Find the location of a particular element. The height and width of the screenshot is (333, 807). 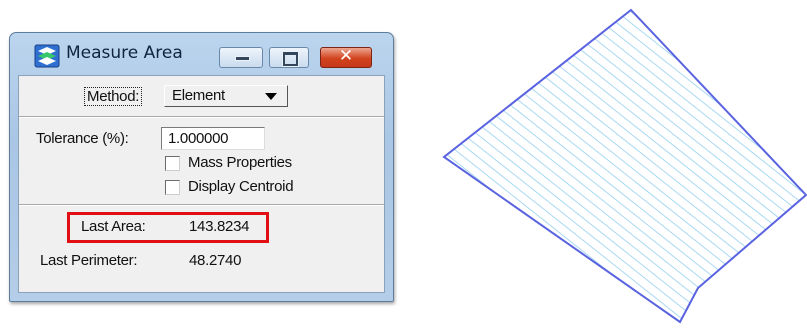

tolerance-input: 1.000000 is located at coordinates (213, 138).